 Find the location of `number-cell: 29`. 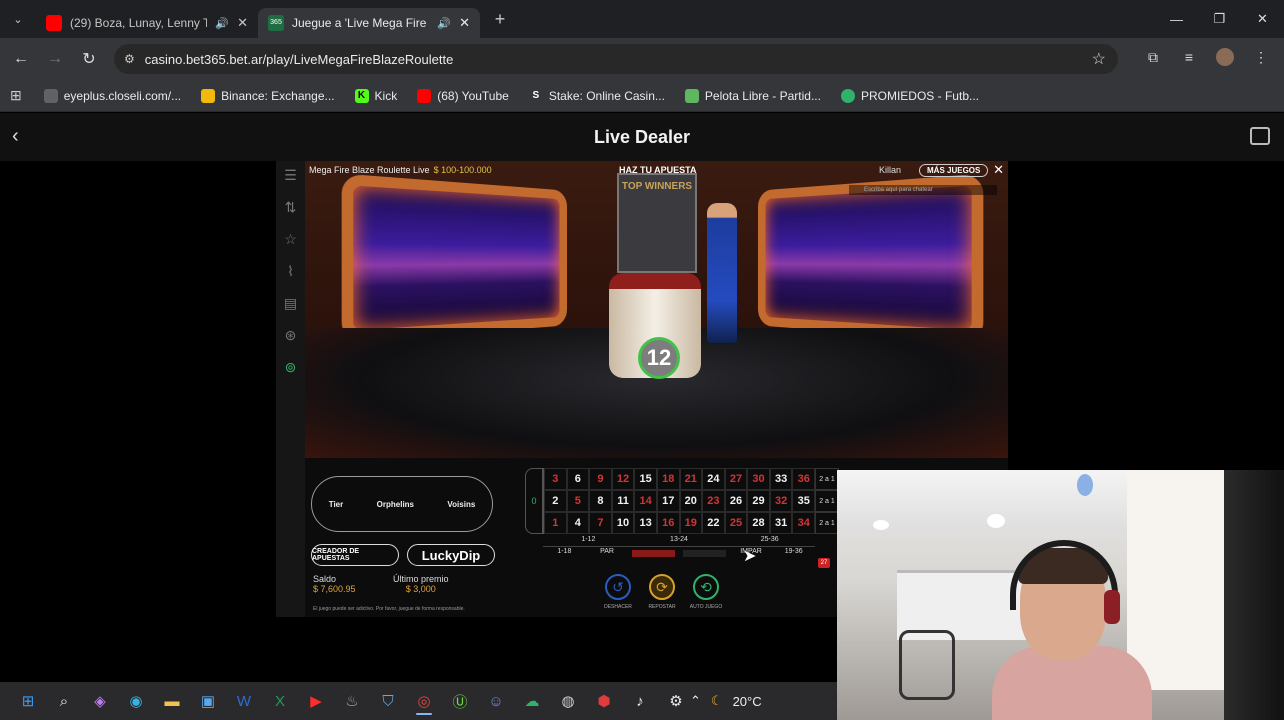

number-cell: 29 is located at coordinates (758, 501).